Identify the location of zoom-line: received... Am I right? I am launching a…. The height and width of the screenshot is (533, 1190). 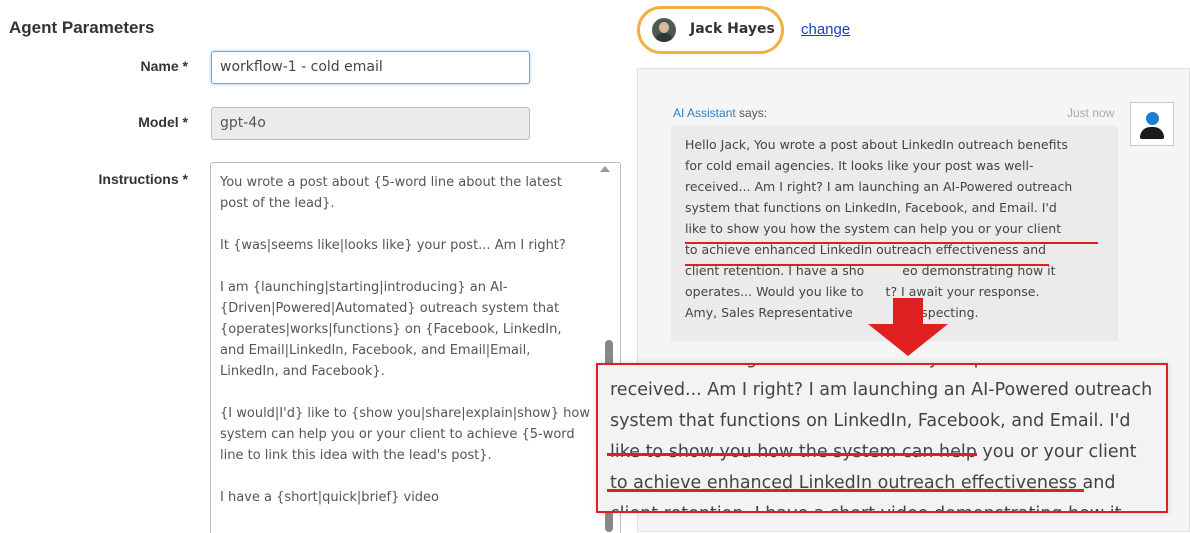
(881, 390).